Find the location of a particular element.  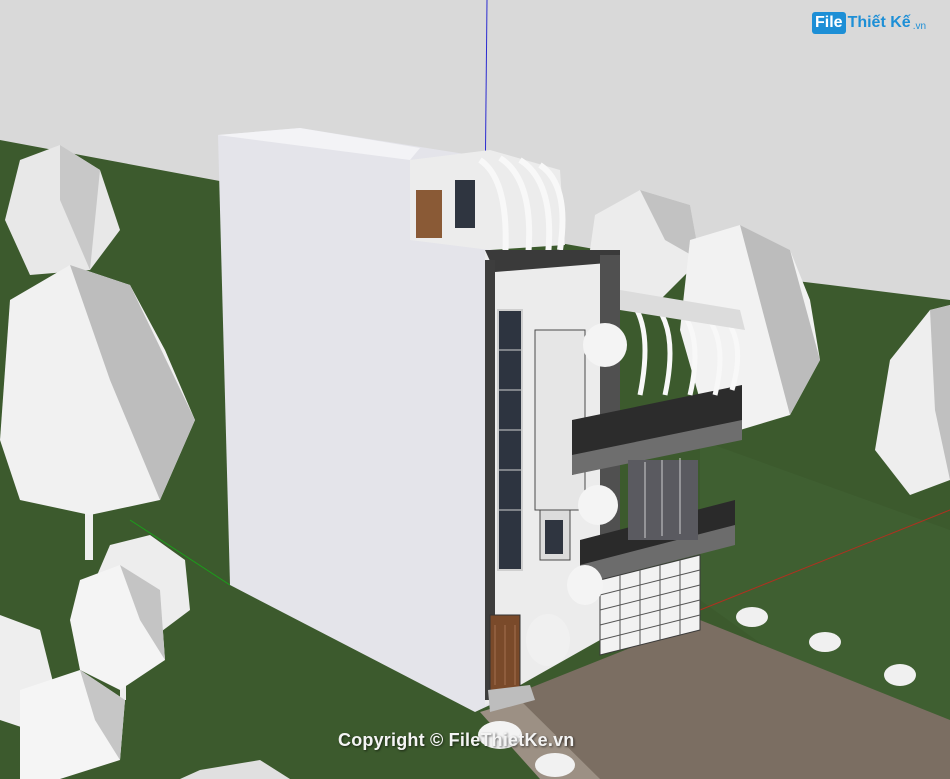

site-logo: File Thiết Kế .vn is located at coordinates (869, 23).